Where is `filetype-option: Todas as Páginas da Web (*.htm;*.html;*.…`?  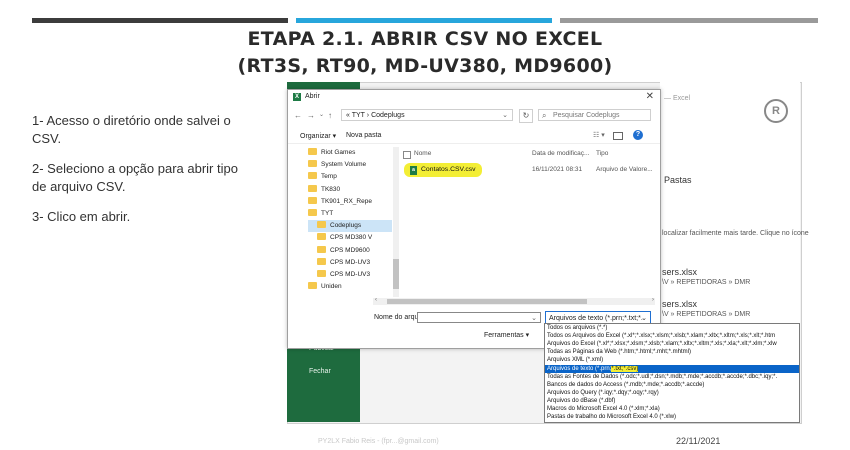
filetype-option: Todas as Páginas da Web (*.htm;*.html;*.… is located at coordinates (672, 352).